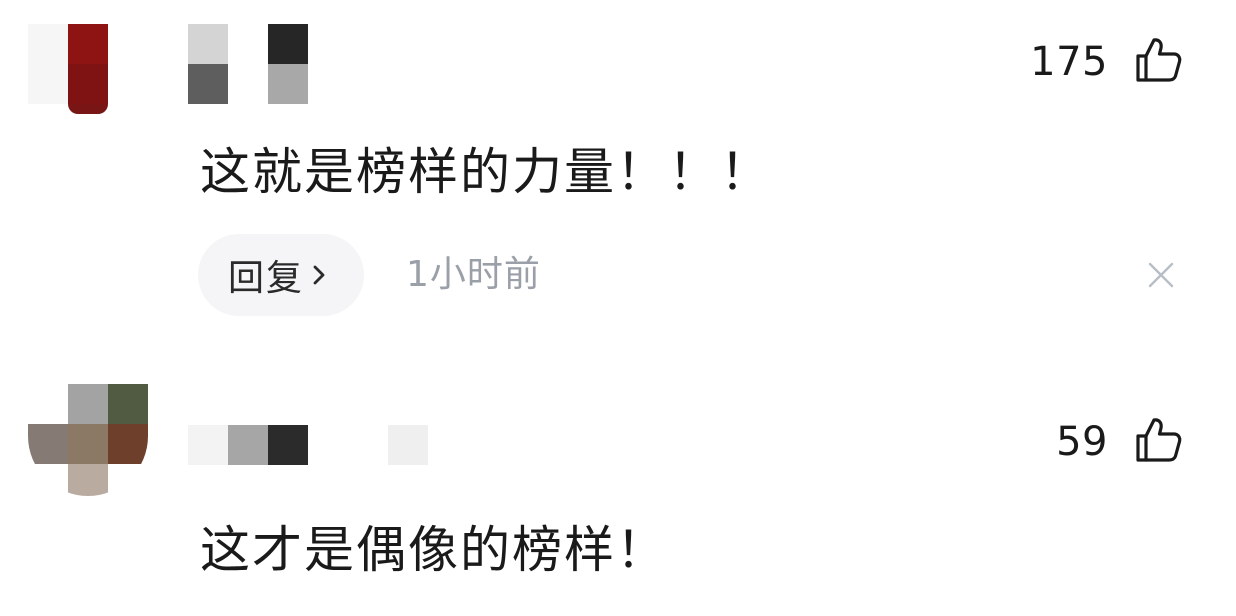 The height and width of the screenshot is (616, 1236). Describe the element at coordinates (319, 275) in the screenshot. I see `chevron-right-icon` at that location.